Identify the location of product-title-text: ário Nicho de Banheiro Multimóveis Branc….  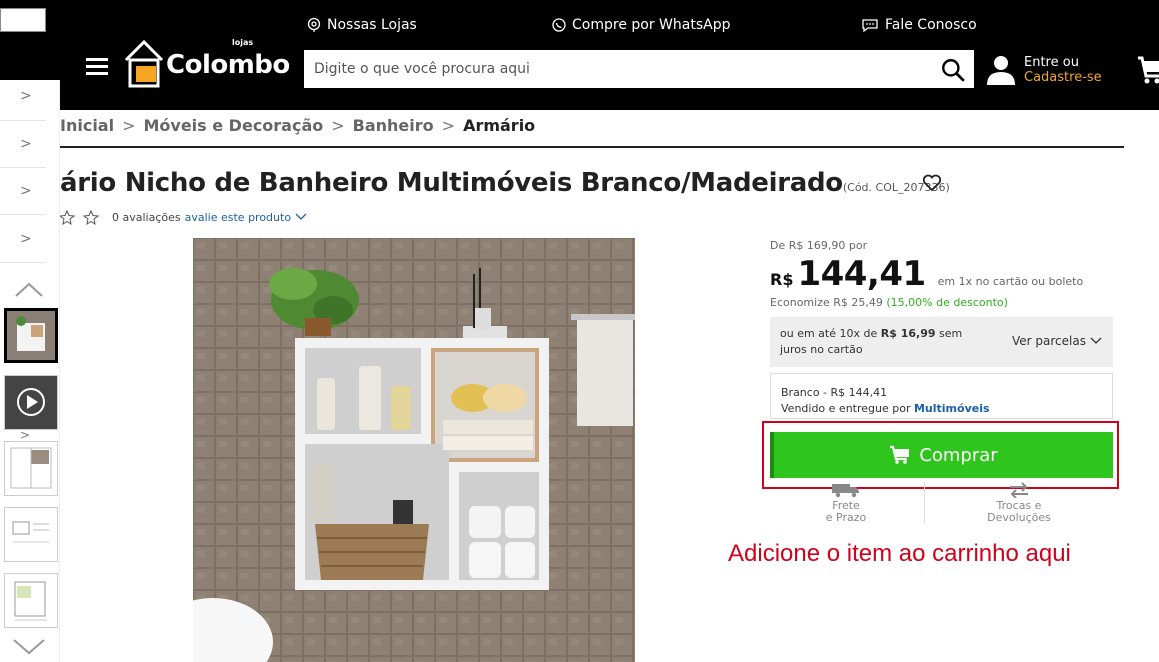
(451, 183).